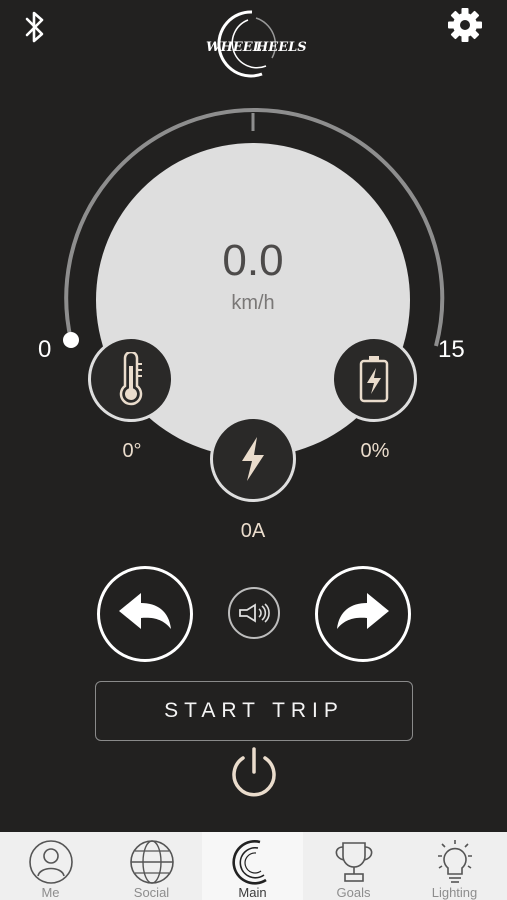  Describe the element at coordinates (451, 349) in the screenshot. I see `scale-max-label: 15` at that location.